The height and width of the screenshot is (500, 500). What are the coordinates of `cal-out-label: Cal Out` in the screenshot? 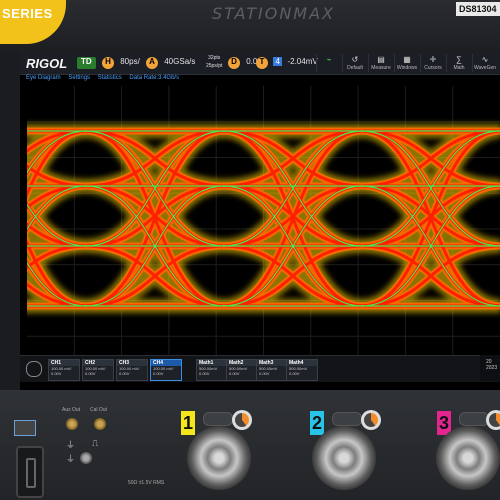 It's located at (98, 410).